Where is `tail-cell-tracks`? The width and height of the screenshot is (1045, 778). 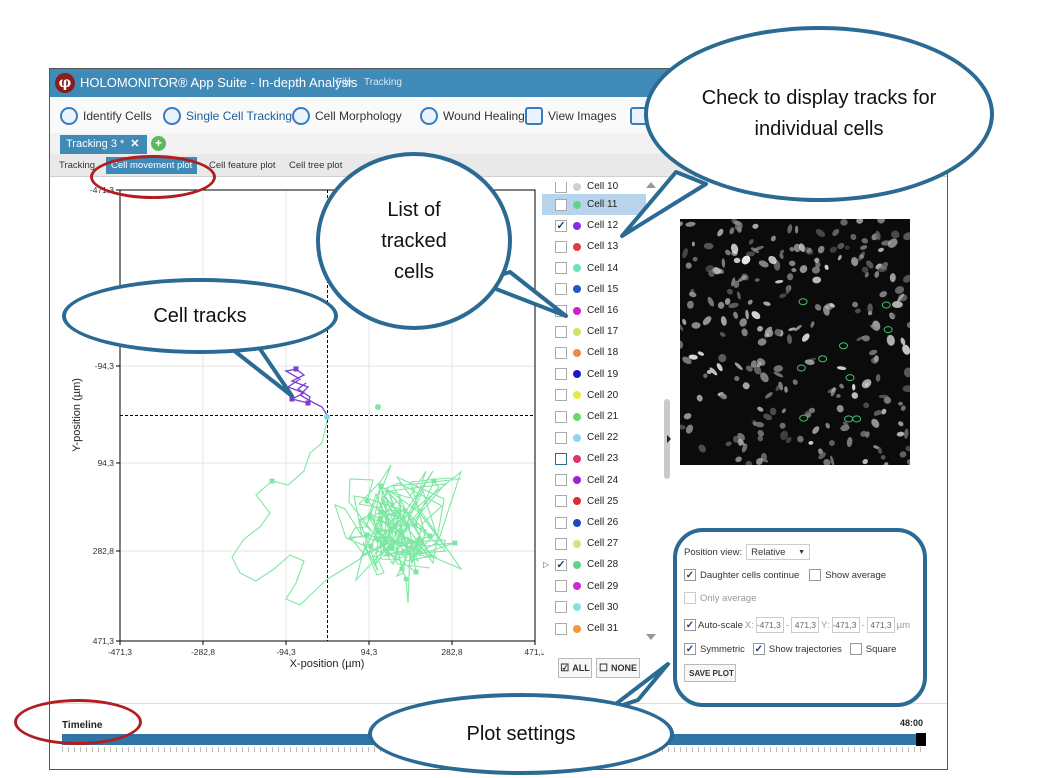
tail-cell-tracks is located at coordinates (260, 371).